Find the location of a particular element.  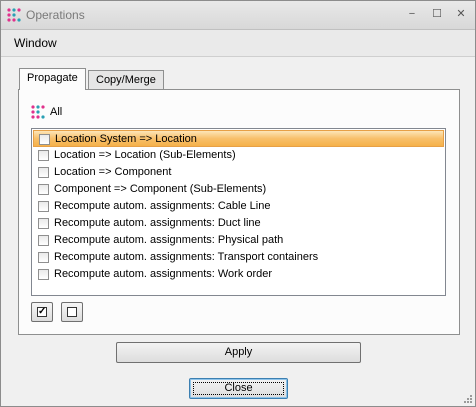

window-title: Operations is located at coordinates (55, 15).